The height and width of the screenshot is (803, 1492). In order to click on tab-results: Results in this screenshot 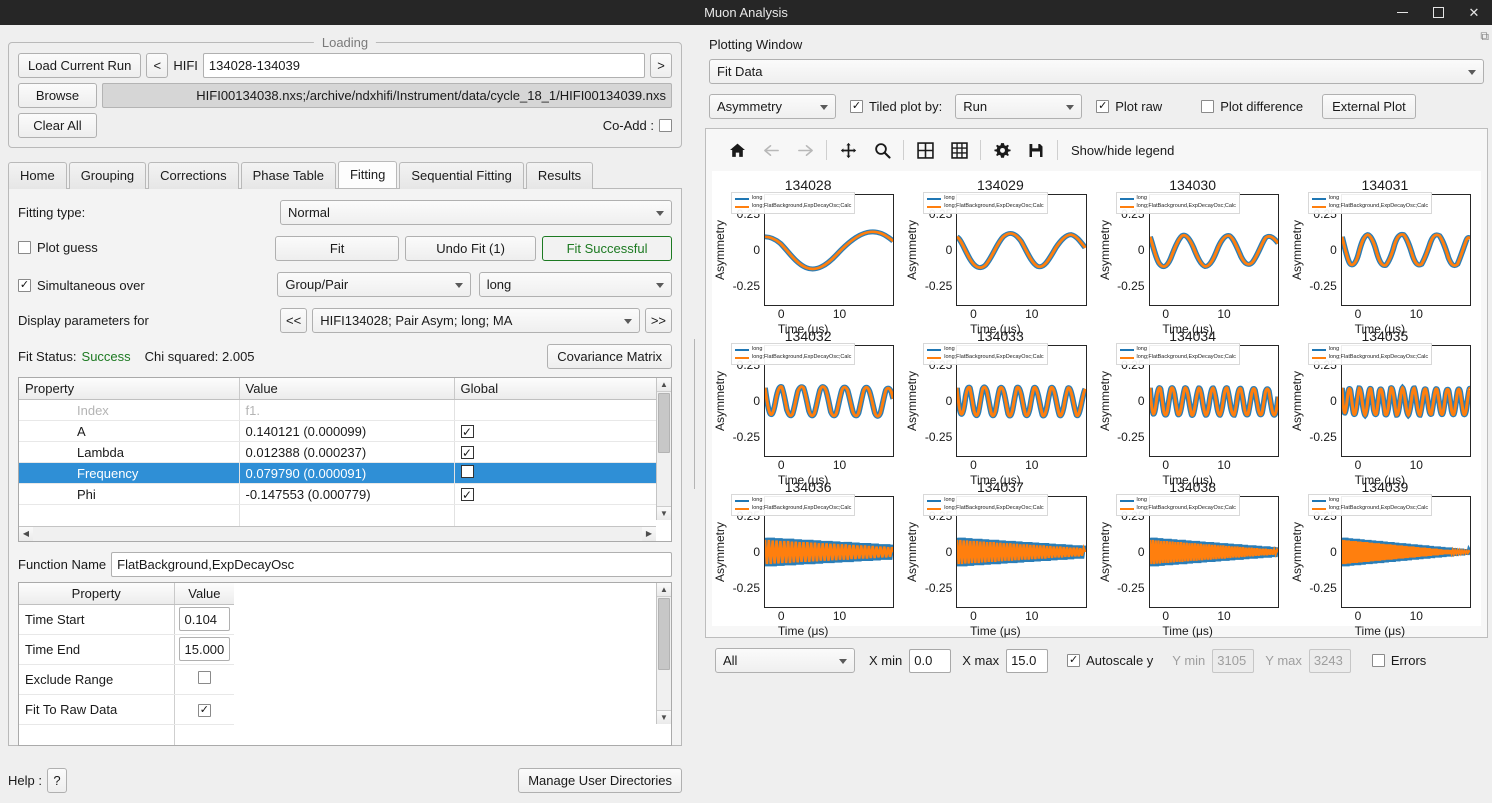, I will do `click(559, 175)`.